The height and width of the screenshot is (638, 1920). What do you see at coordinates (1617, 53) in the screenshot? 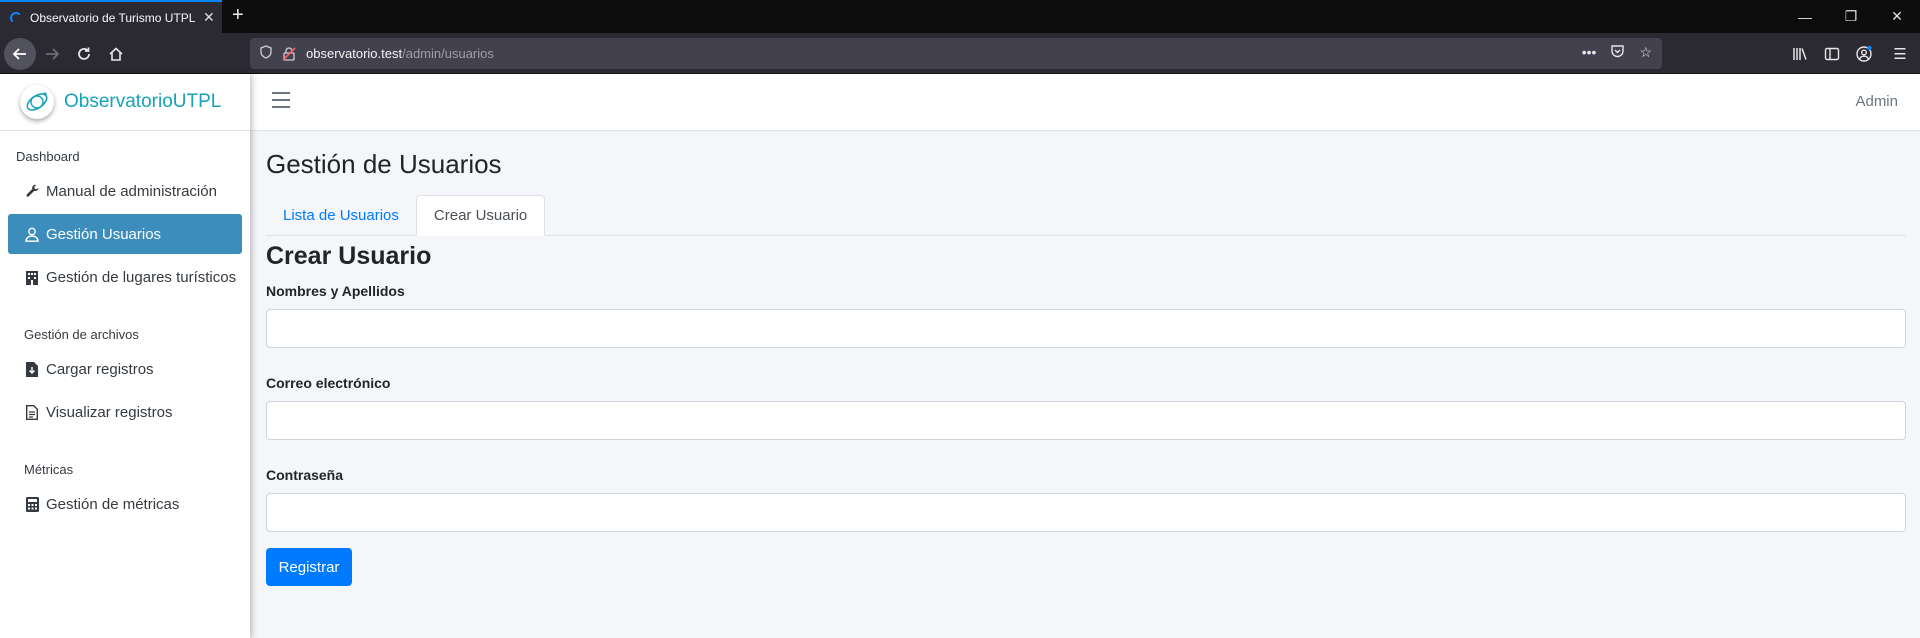
I see `pocket-icon` at bounding box center [1617, 53].